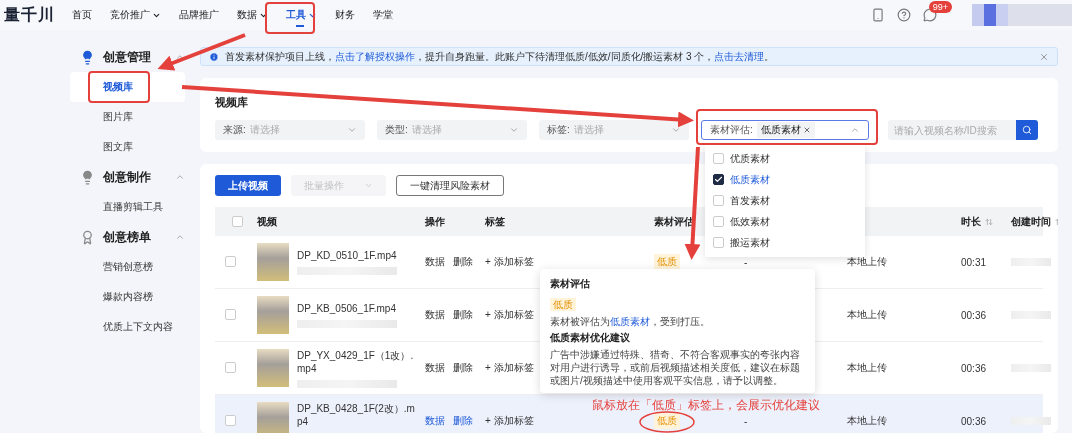 Image resolution: width=1072 pixels, height=433 pixels. What do you see at coordinates (750, 179) in the screenshot?
I see `menu-option: 低质素材` at bounding box center [750, 179].